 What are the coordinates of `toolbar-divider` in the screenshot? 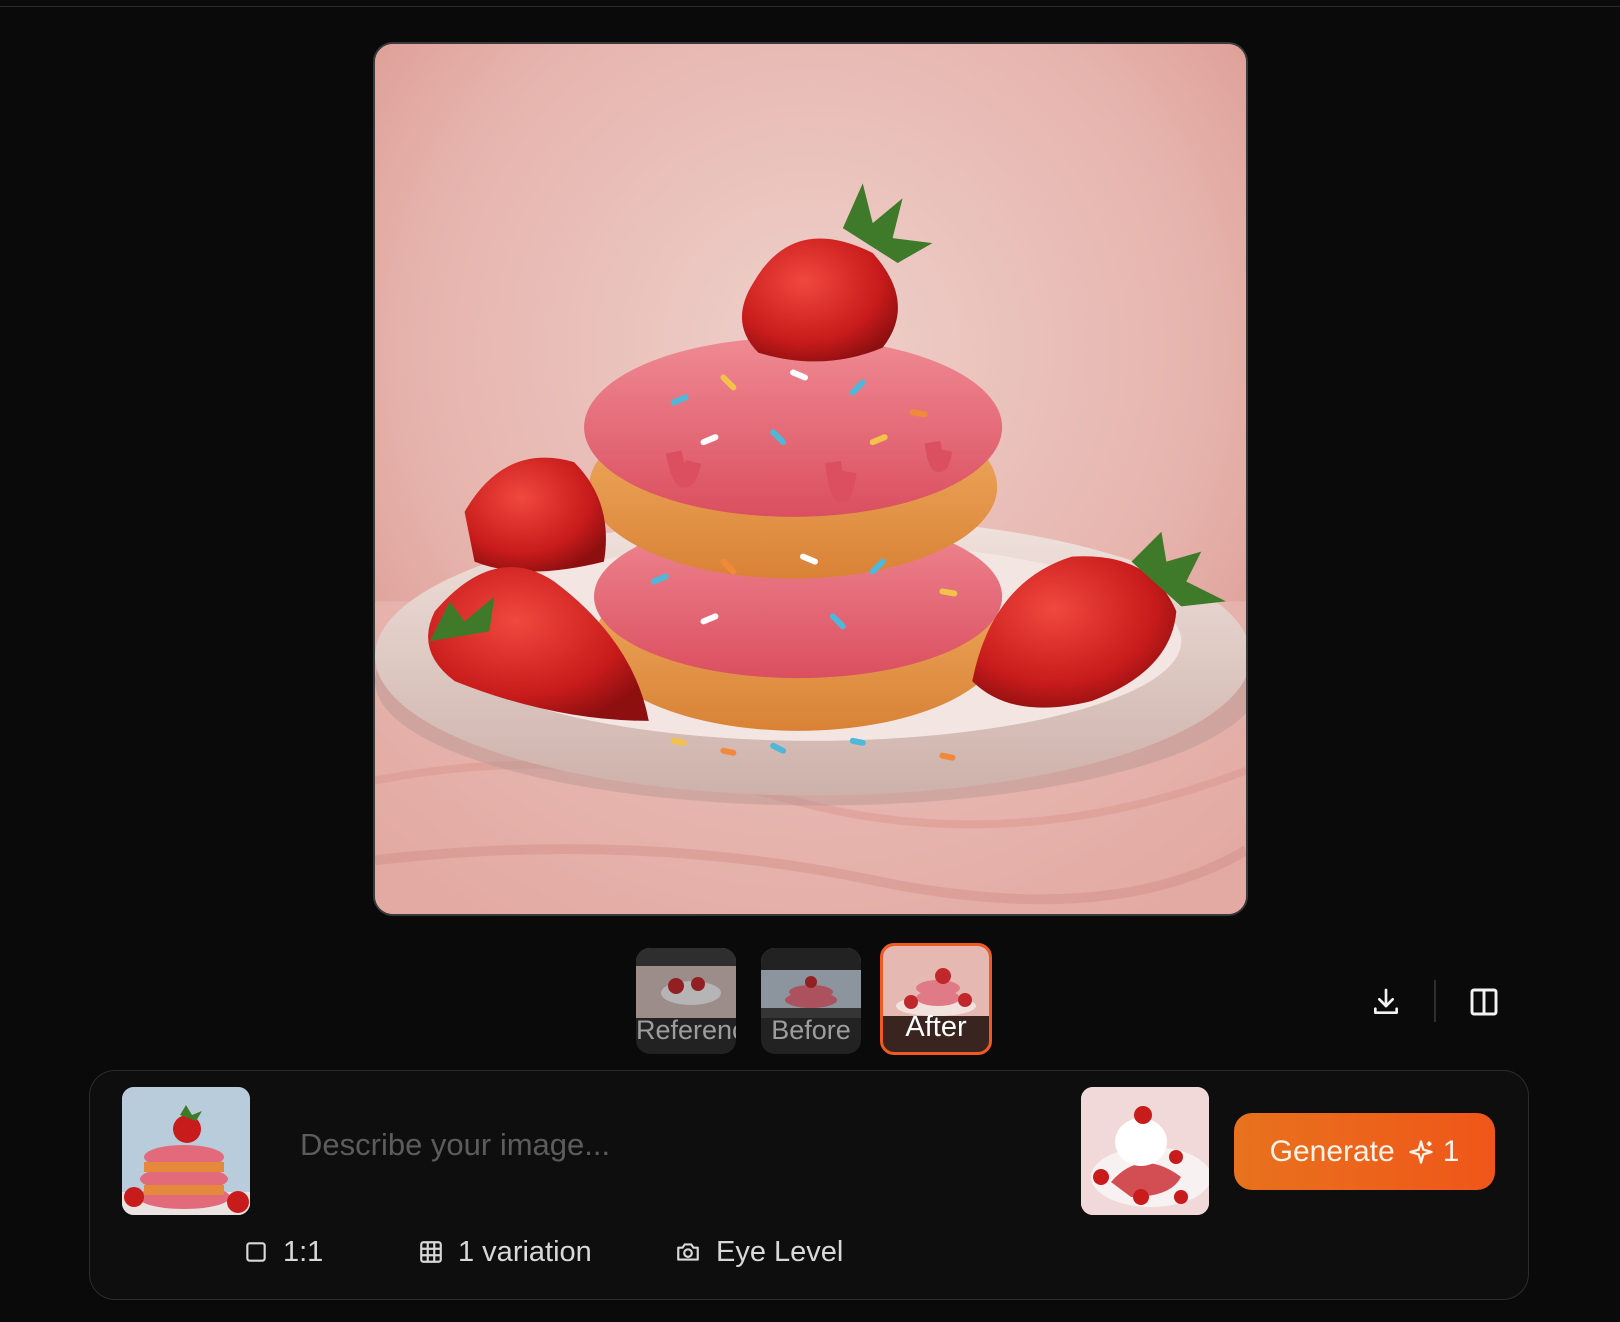 It's located at (1435, 1001).